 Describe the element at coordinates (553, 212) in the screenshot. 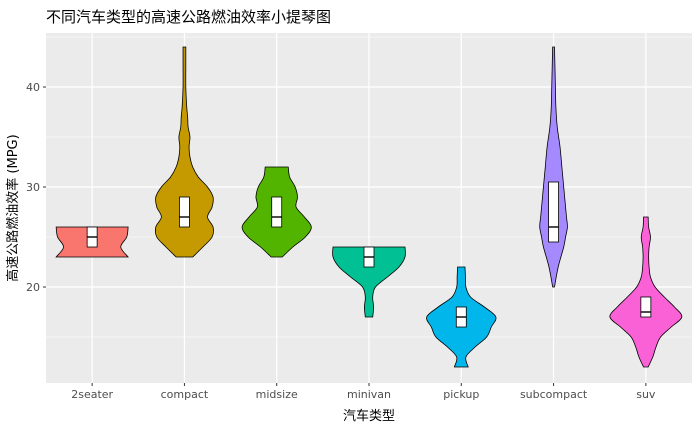

I see `box-subcompact` at that location.